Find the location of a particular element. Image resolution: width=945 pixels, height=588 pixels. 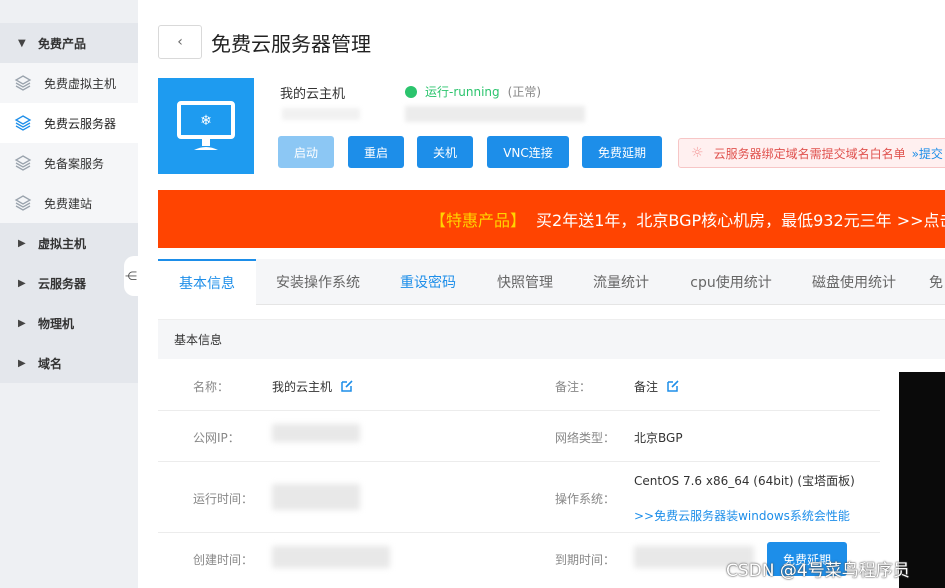

whitelist-notice: ☼ 云服务器绑定域名需提交域名白名单 »提交 is located at coordinates (811, 153).